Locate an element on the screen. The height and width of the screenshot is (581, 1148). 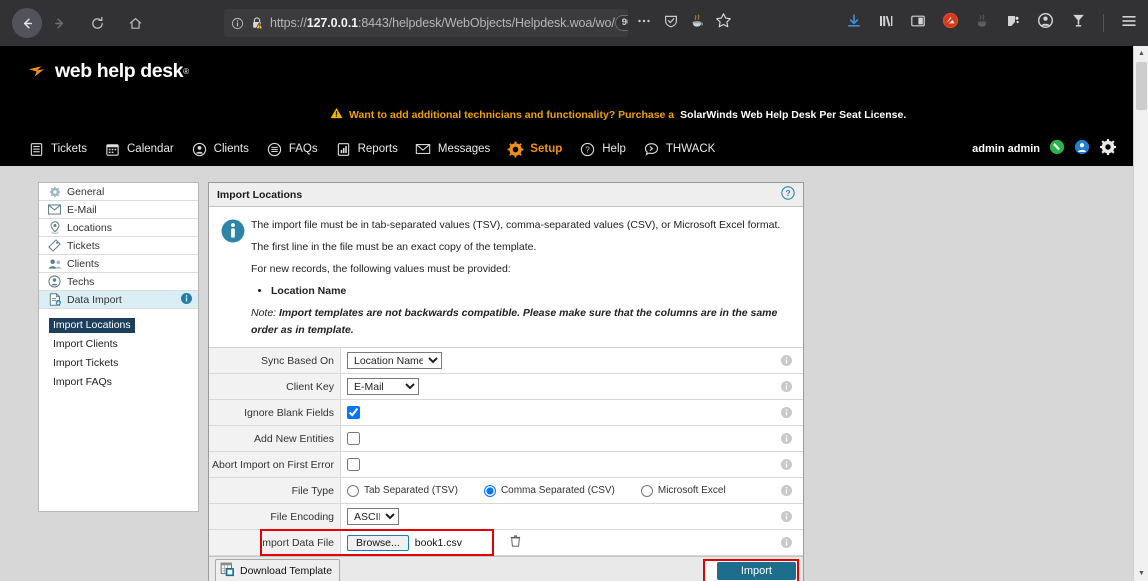
nav-item-tickets: Tickets is located at coordinates (57, 149).